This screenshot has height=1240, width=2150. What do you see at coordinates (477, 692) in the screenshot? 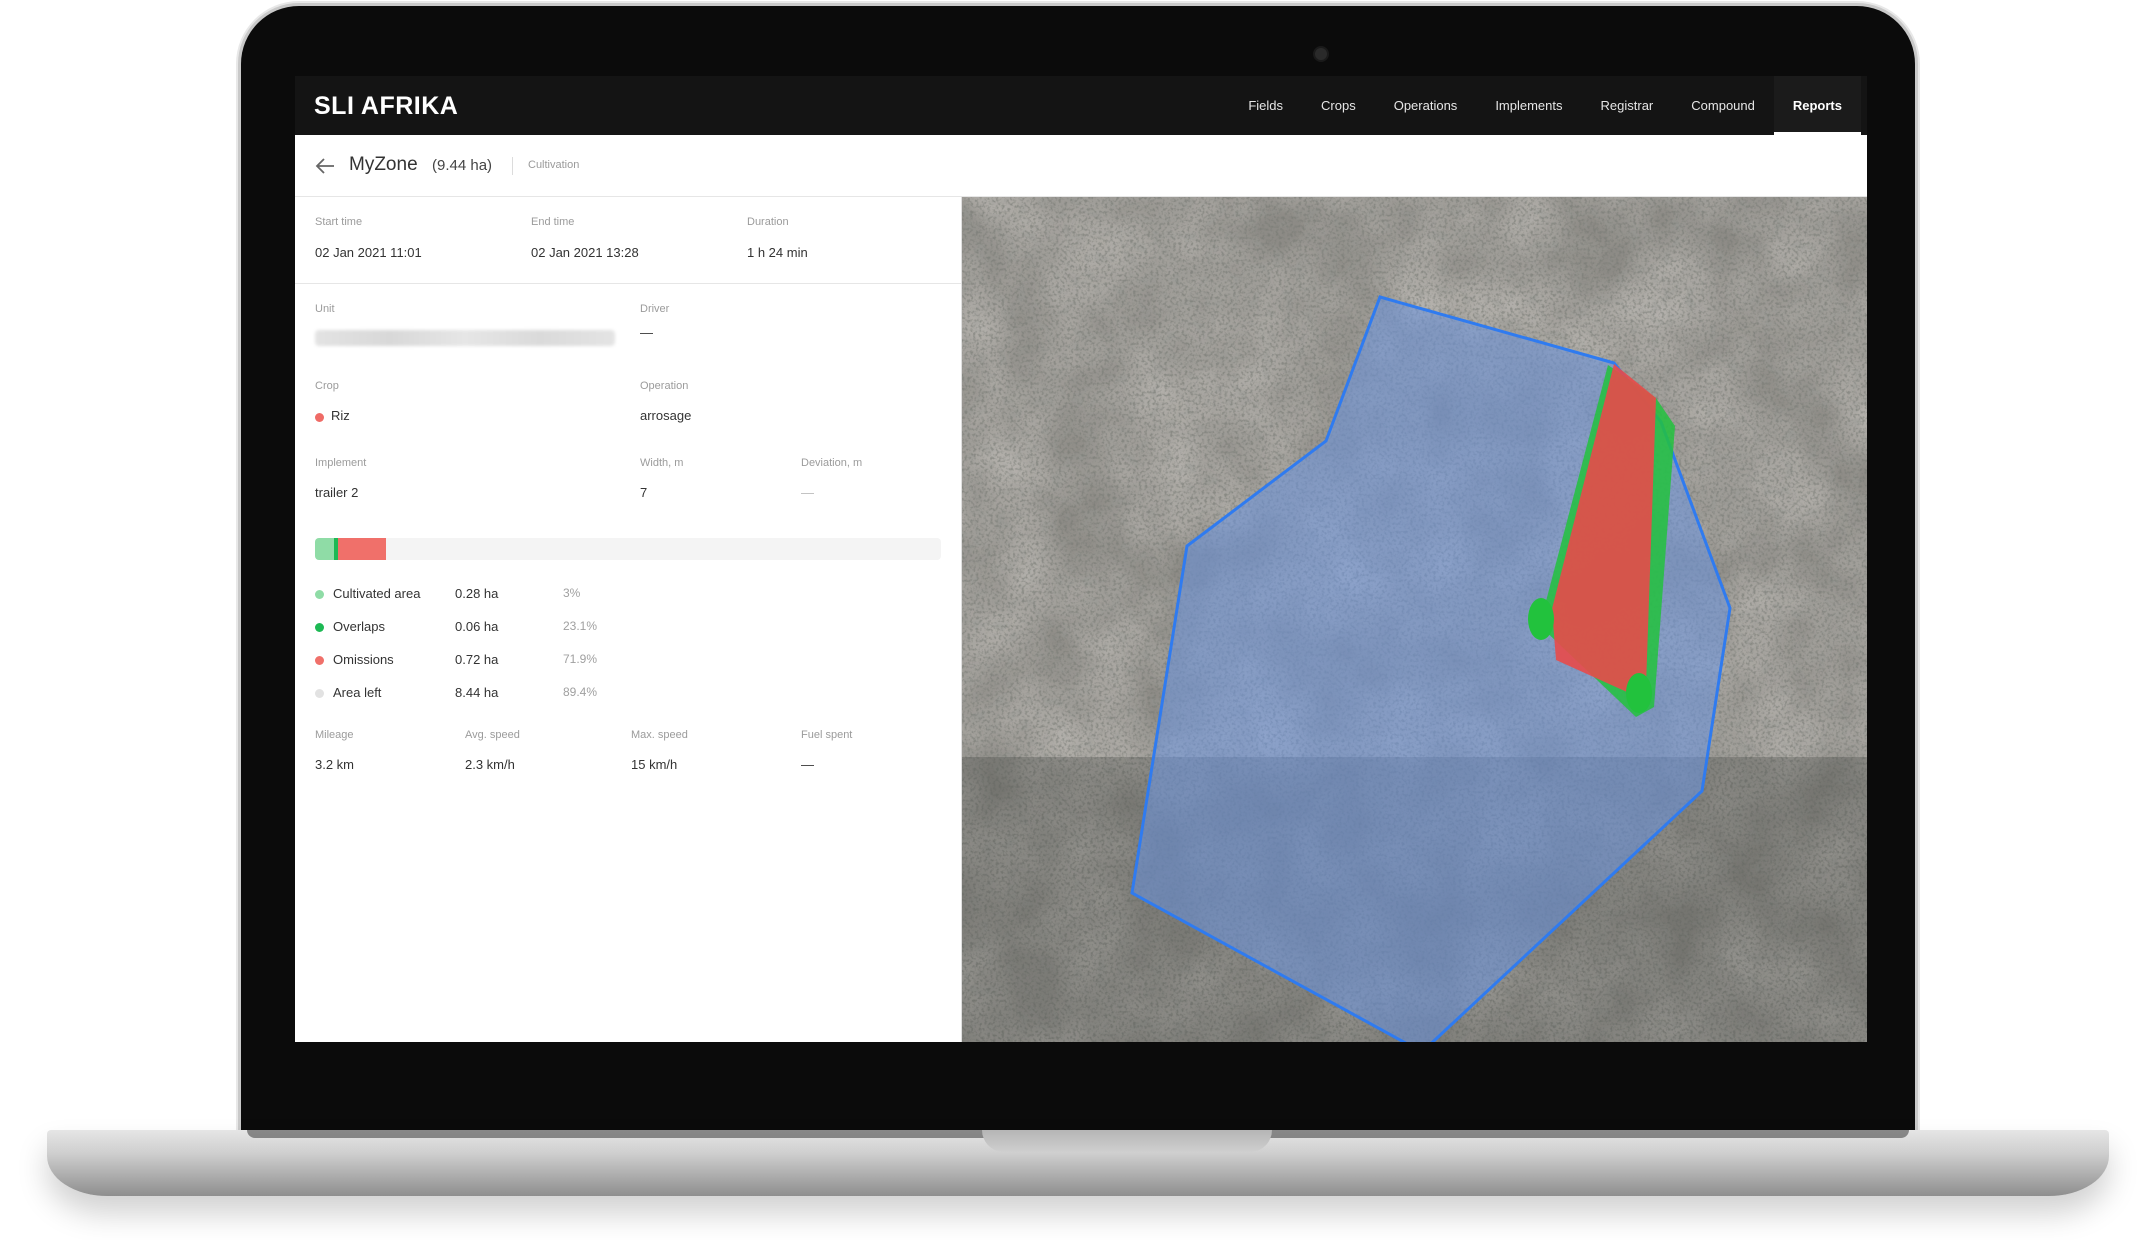
I see `legend-amount: 8.44 ha` at bounding box center [477, 692].